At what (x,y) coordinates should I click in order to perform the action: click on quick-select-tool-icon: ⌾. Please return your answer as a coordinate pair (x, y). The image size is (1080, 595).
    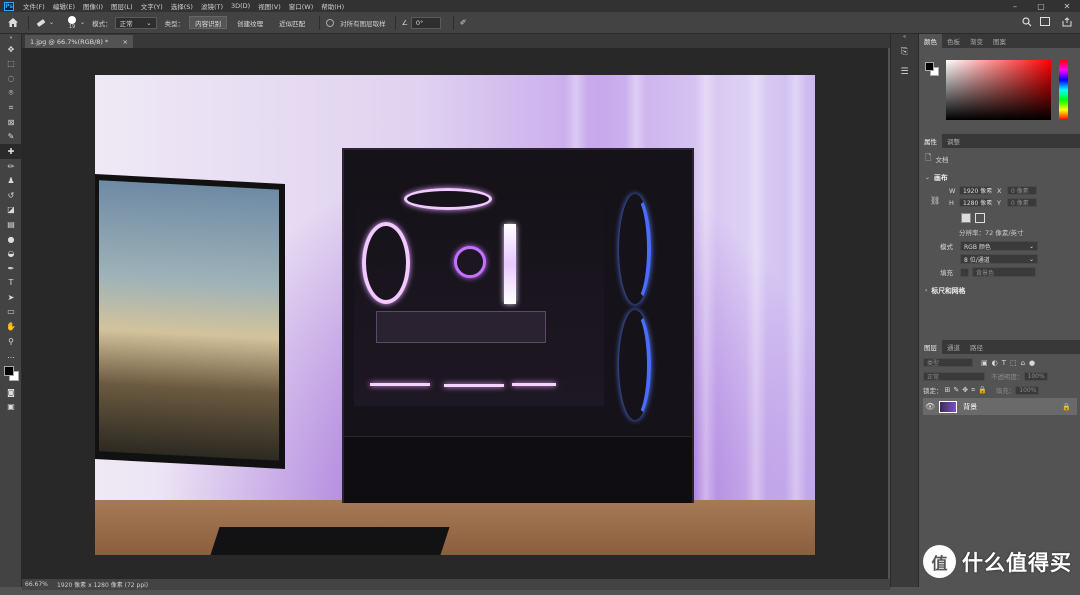
    Looking at the image, I should click on (11, 93).